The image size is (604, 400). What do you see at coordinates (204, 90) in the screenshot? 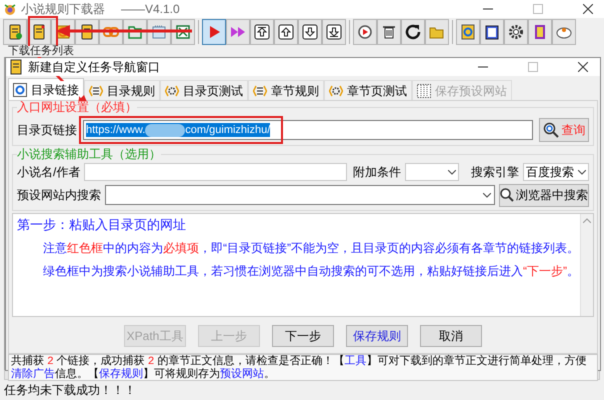
I see `tab: 目录页测试` at bounding box center [204, 90].